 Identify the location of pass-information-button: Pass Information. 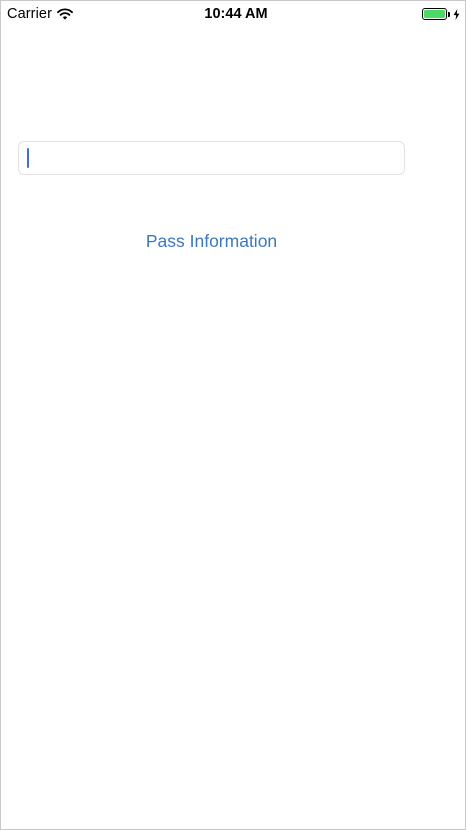
(211, 241).